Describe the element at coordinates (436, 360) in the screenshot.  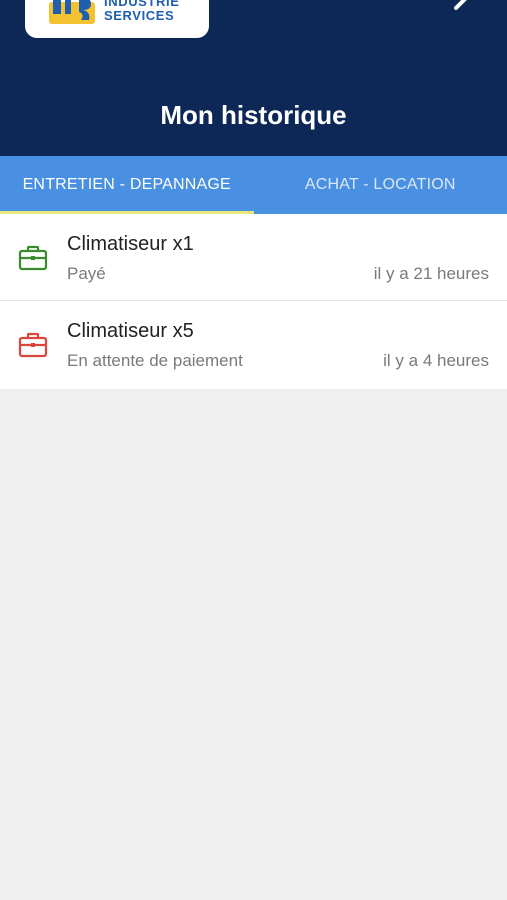
I see `item-time: il y a 4 heures` at that location.